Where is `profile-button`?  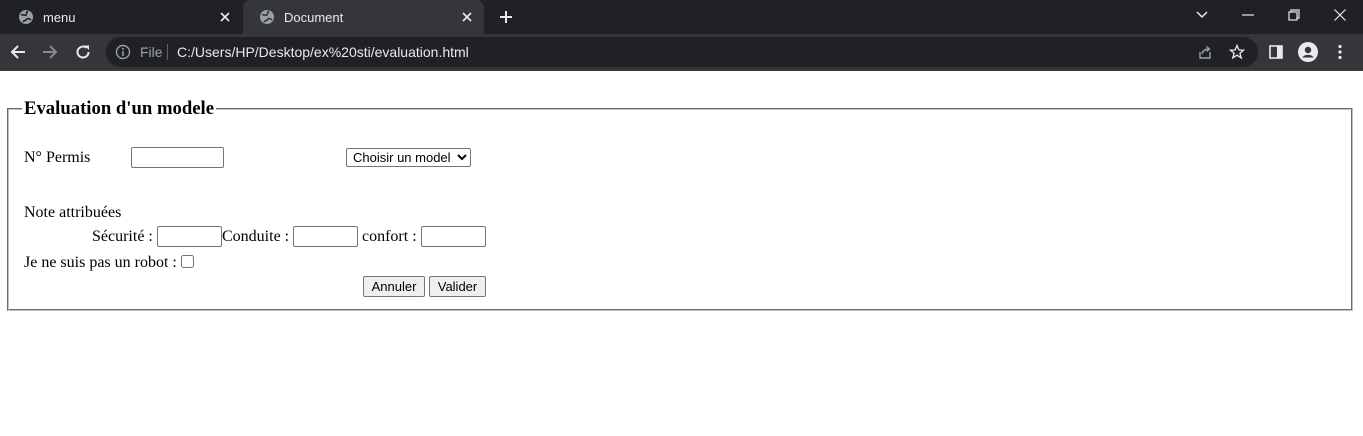 profile-button is located at coordinates (1308, 52).